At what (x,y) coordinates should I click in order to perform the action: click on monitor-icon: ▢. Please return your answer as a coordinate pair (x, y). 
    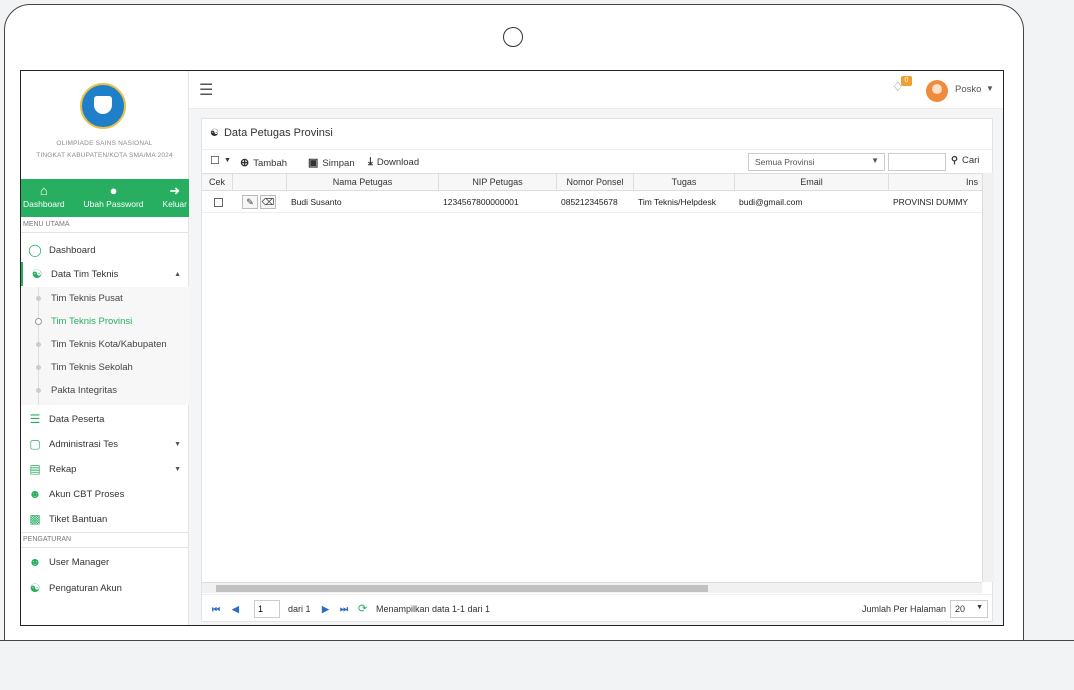
    Looking at the image, I should click on (35, 444).